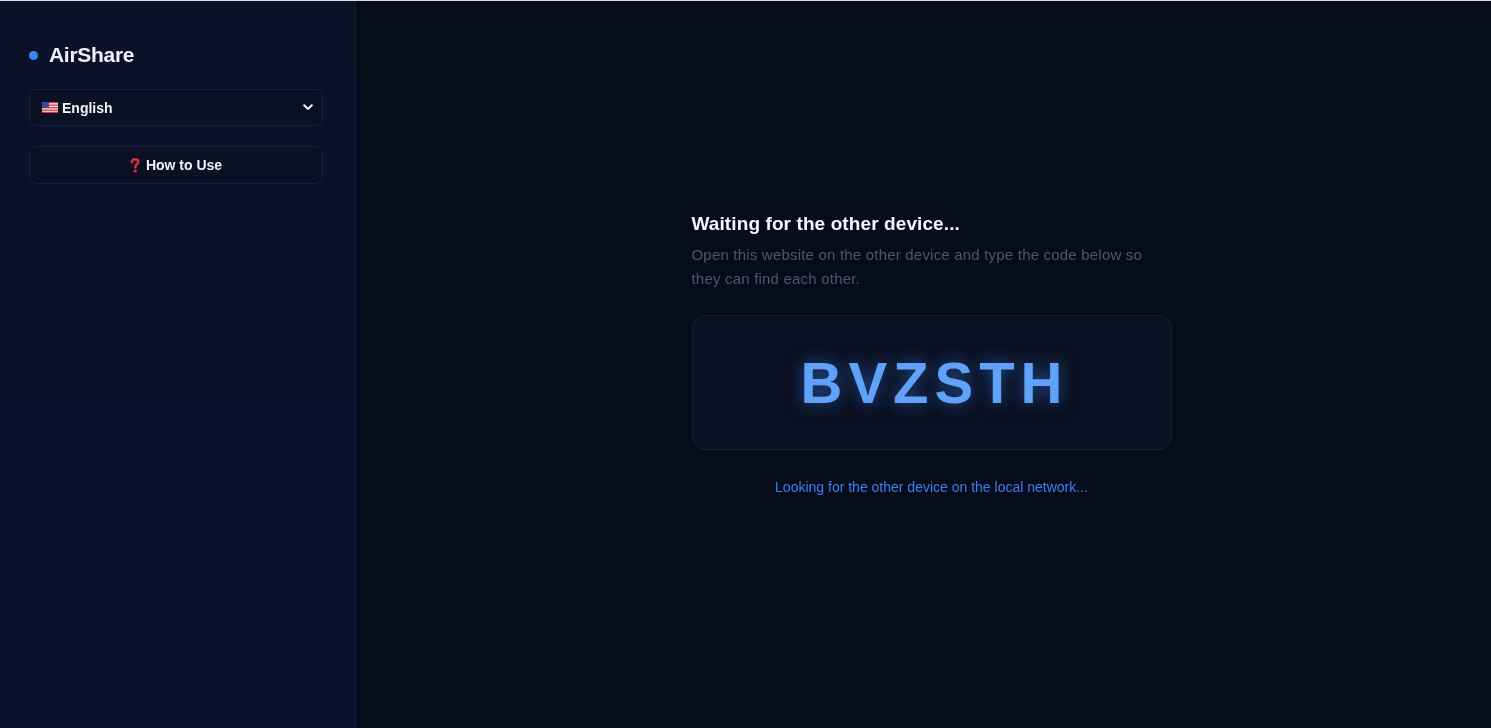 Image resolution: width=1491 pixels, height=728 pixels. I want to click on question-mark-icon, so click(134, 165).